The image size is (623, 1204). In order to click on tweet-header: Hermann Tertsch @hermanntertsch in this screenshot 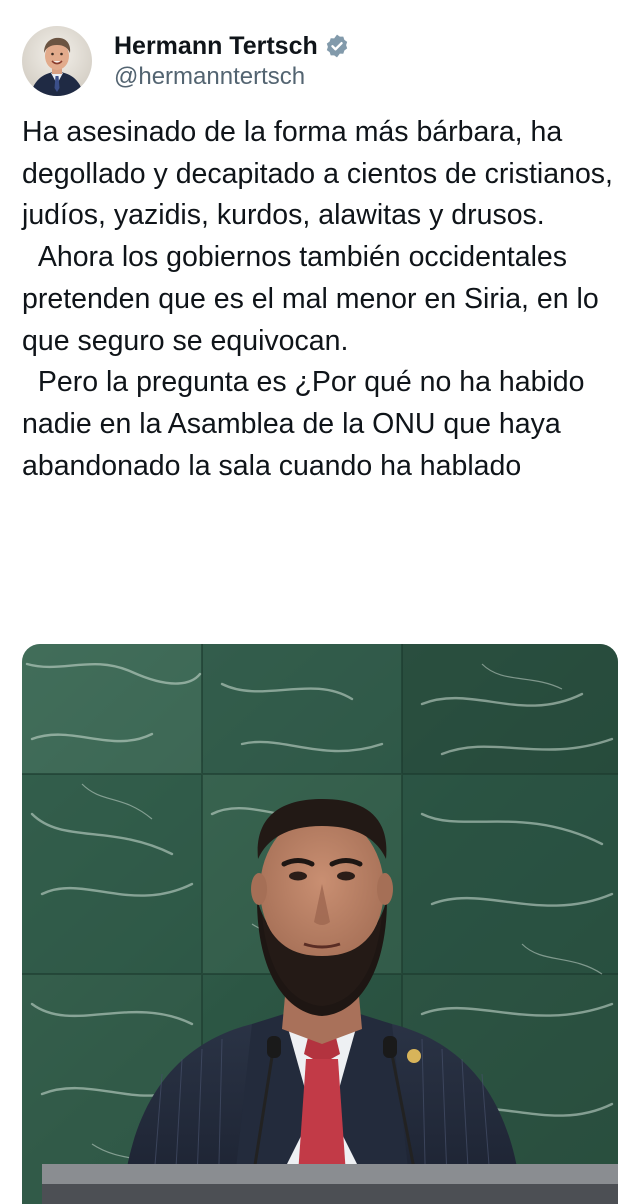, I will do `click(186, 61)`.